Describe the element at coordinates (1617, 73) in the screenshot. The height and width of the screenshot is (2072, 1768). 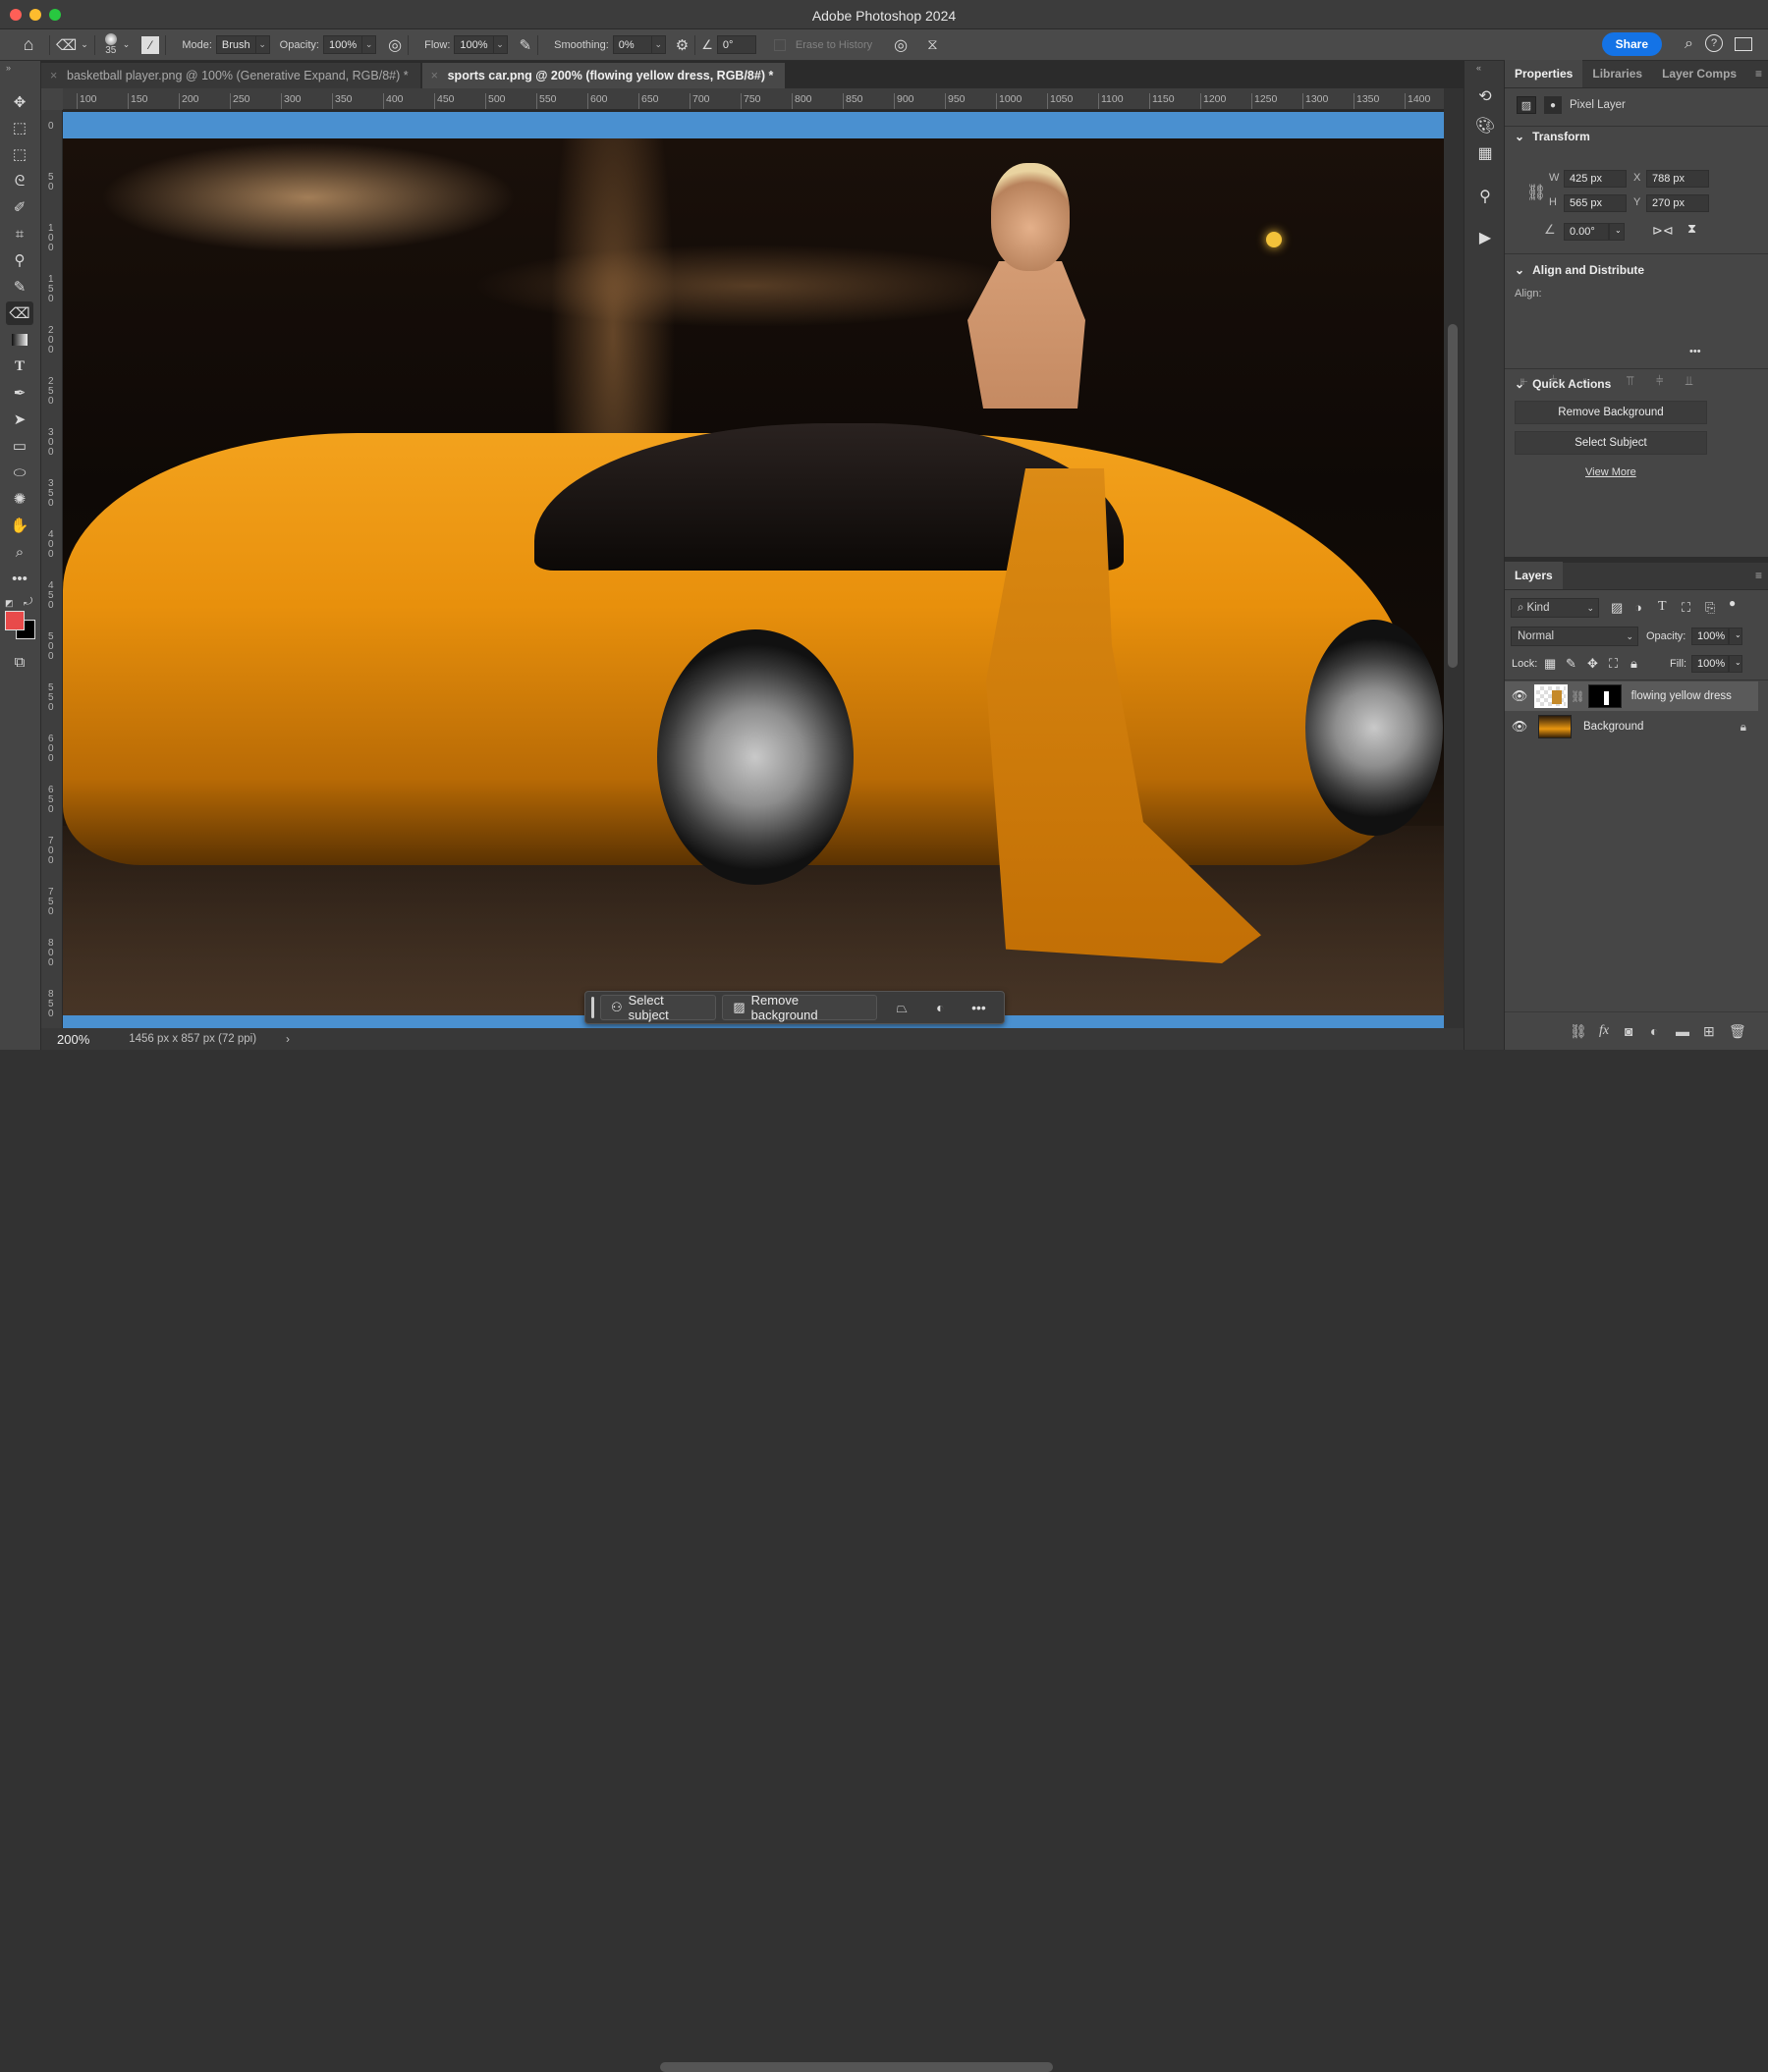
I see `tab-libraries: Libraries` at that location.